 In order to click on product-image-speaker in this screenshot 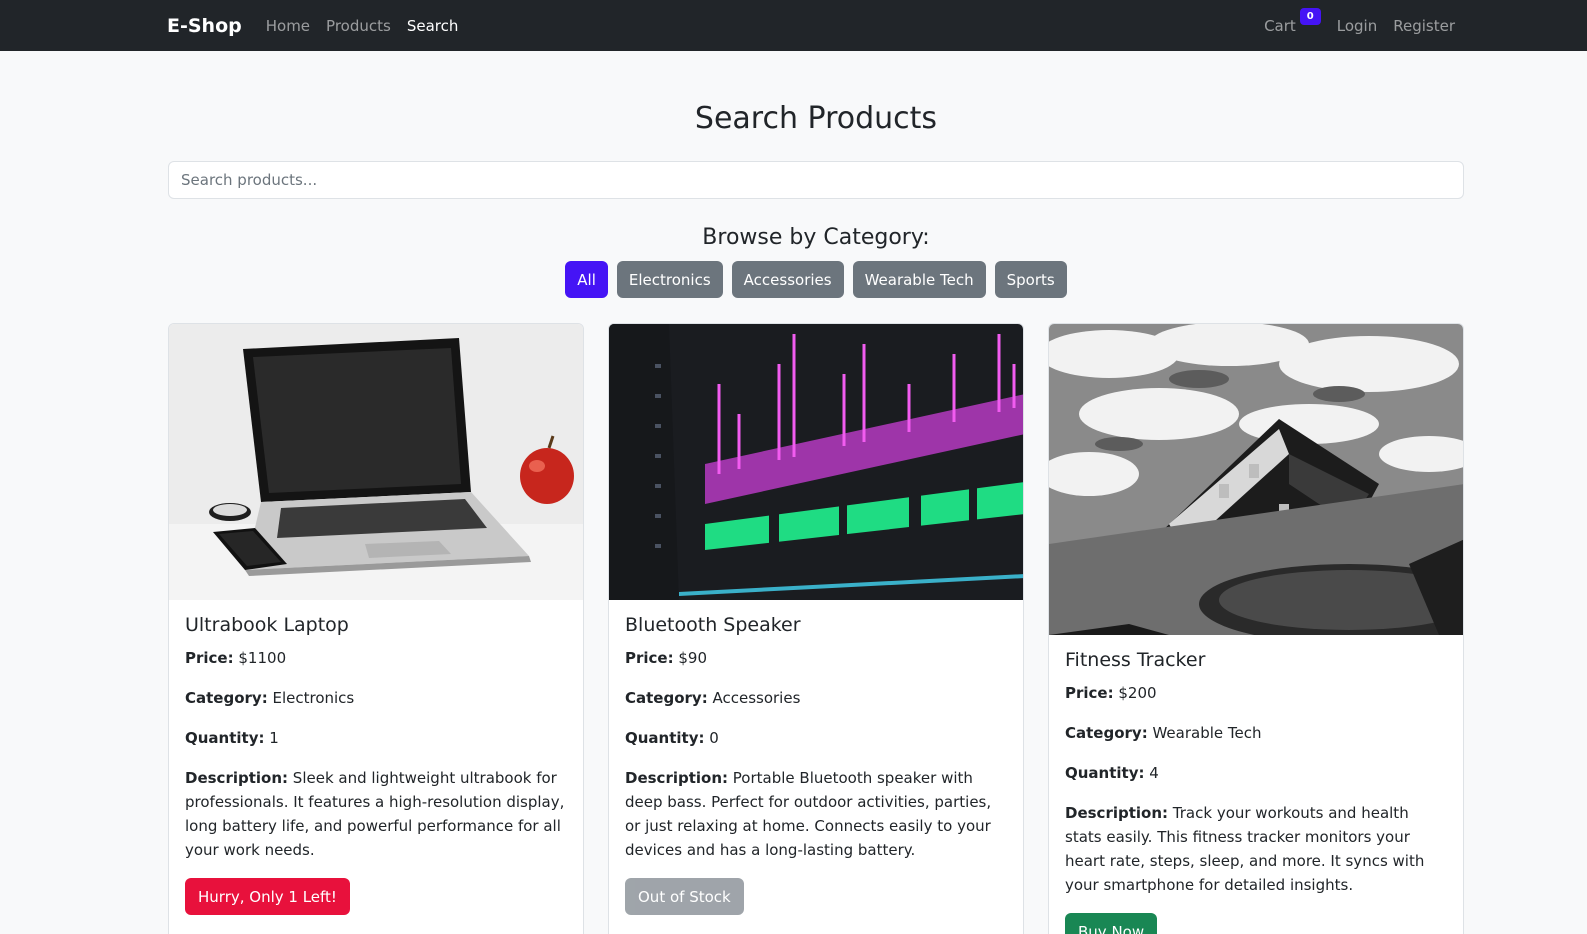, I will do `click(816, 462)`.